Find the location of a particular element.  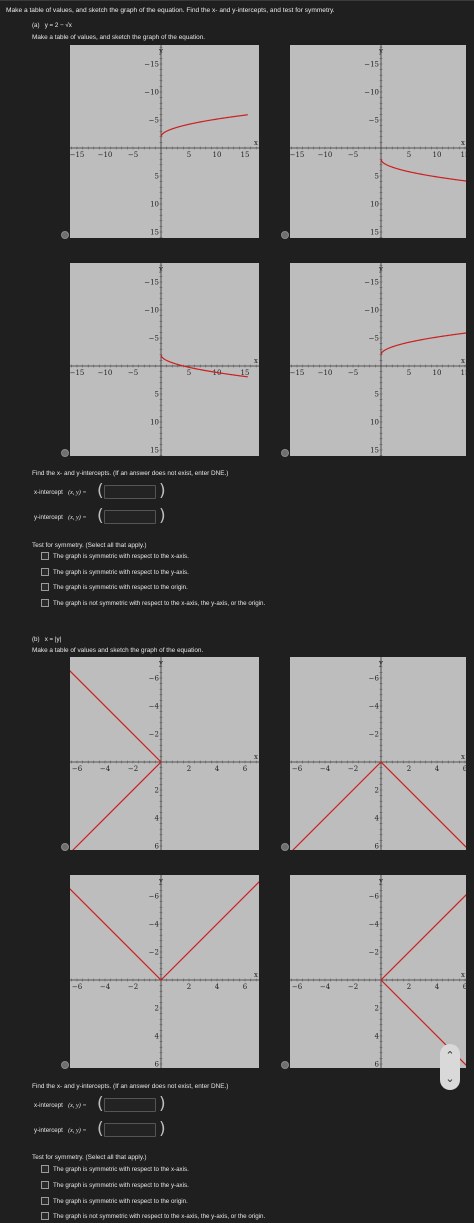

part-a-symmetry-checkbox-origin is located at coordinates (45, 587).